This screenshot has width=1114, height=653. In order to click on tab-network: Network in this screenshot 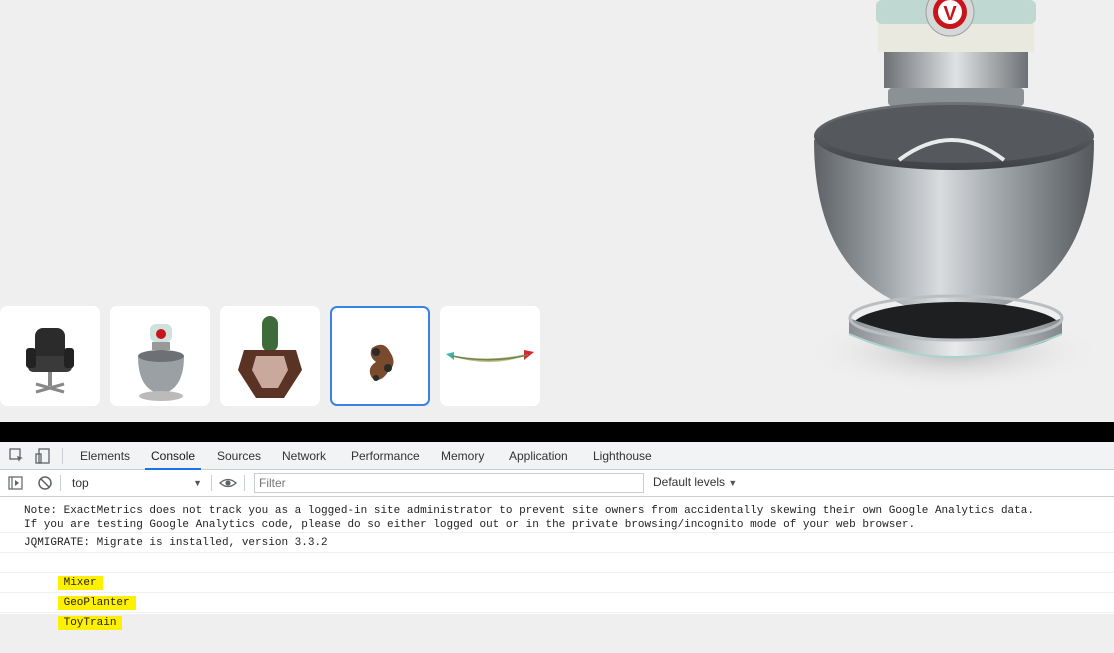, I will do `click(304, 455)`.